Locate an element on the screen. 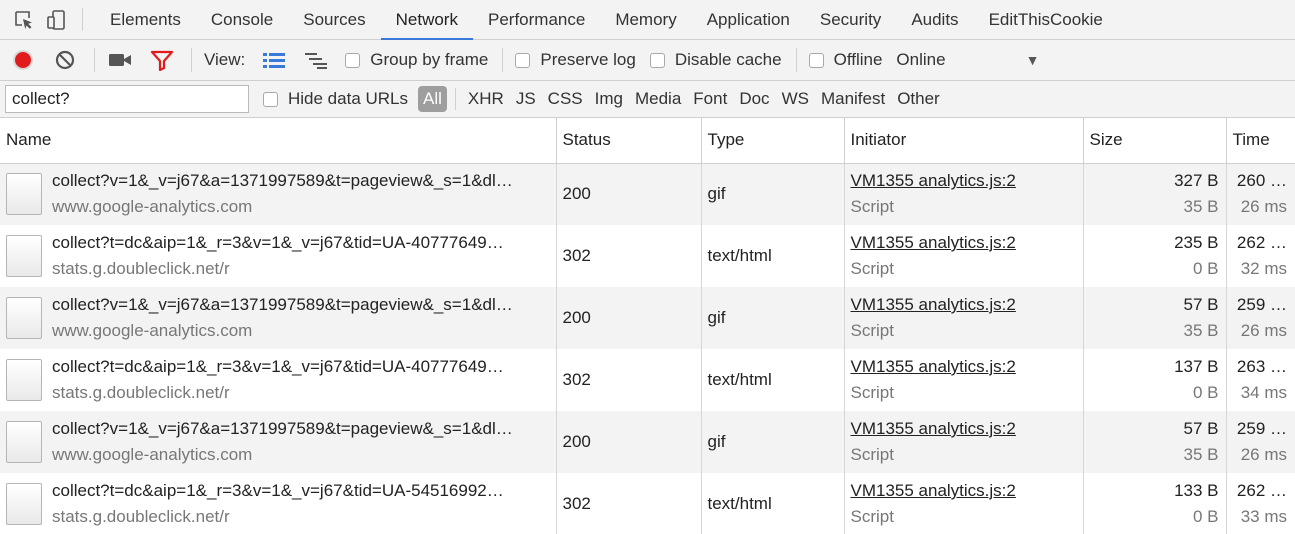 The height and width of the screenshot is (534, 1295). preserve-log-checkbox: Preserve log is located at coordinates (575, 60).